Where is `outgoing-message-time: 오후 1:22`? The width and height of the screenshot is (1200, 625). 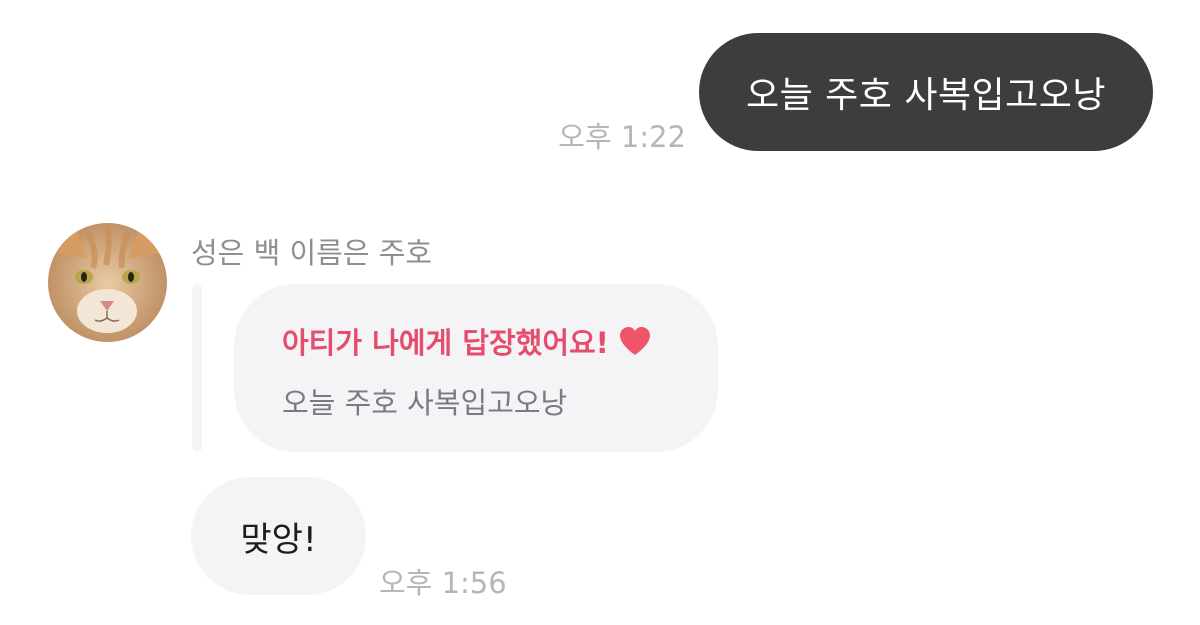 outgoing-message-time: 오후 1:22 is located at coordinates (622, 137).